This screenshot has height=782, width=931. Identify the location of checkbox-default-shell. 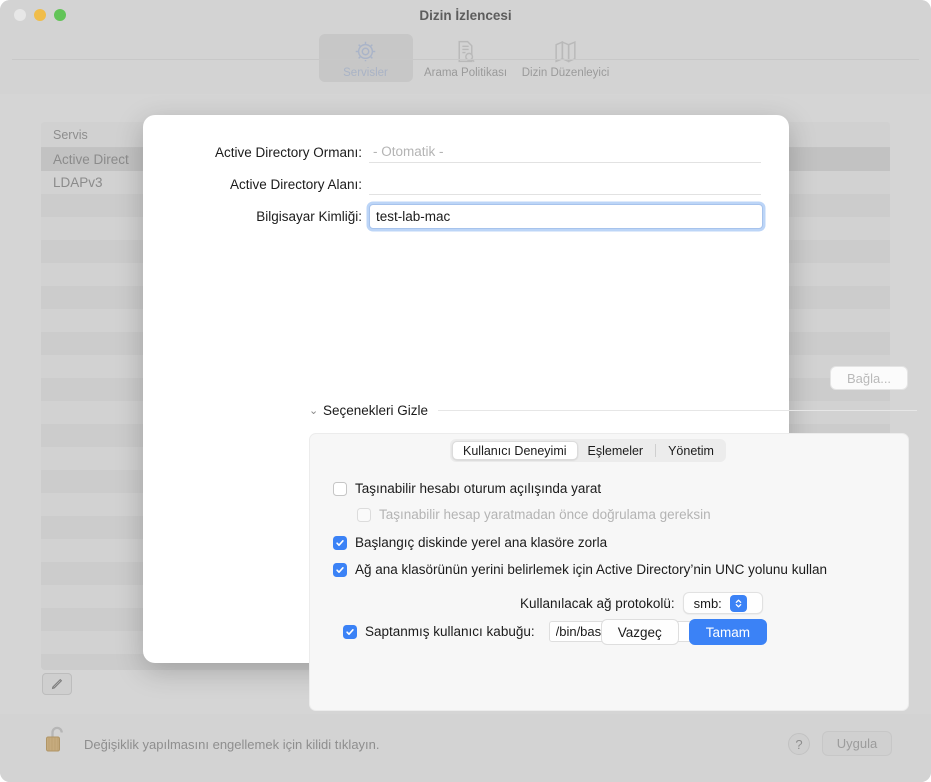
(350, 631).